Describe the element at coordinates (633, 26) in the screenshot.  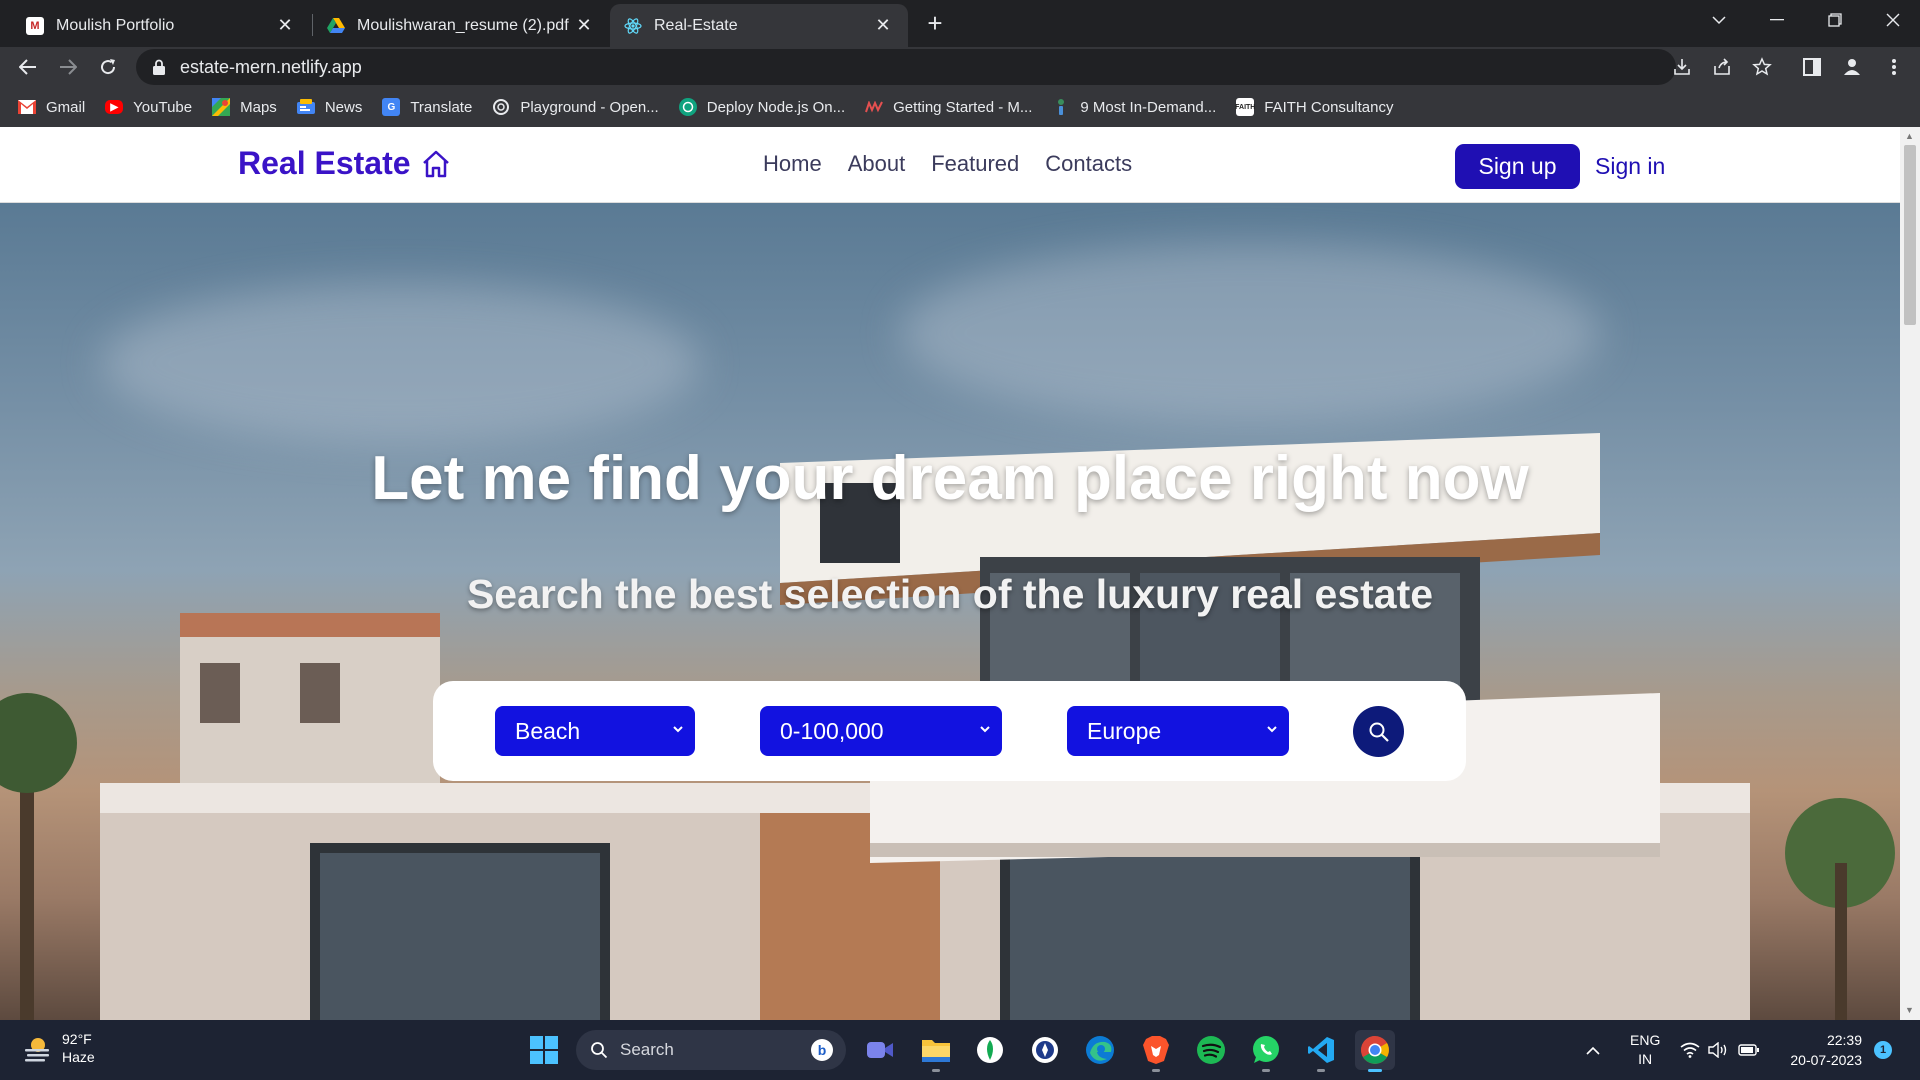
I see `react-icon` at that location.